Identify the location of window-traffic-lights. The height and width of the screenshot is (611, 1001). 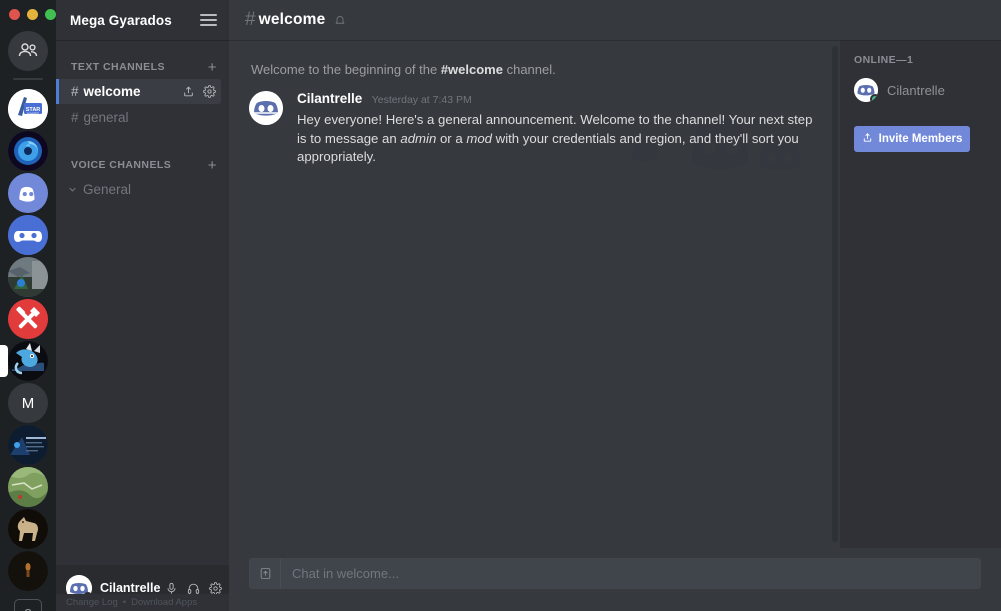
(32, 14).